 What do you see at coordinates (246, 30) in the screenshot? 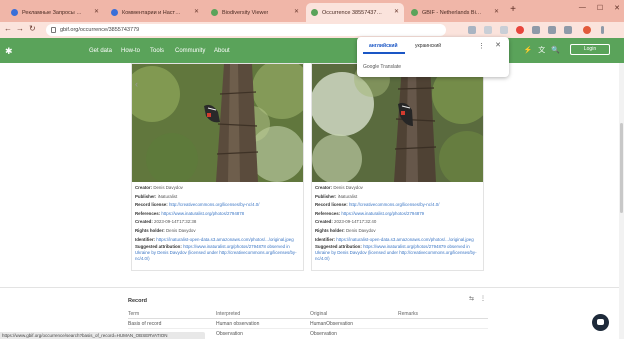
I see `address-bar: gbif.org/occurrence/3855743779` at bounding box center [246, 30].